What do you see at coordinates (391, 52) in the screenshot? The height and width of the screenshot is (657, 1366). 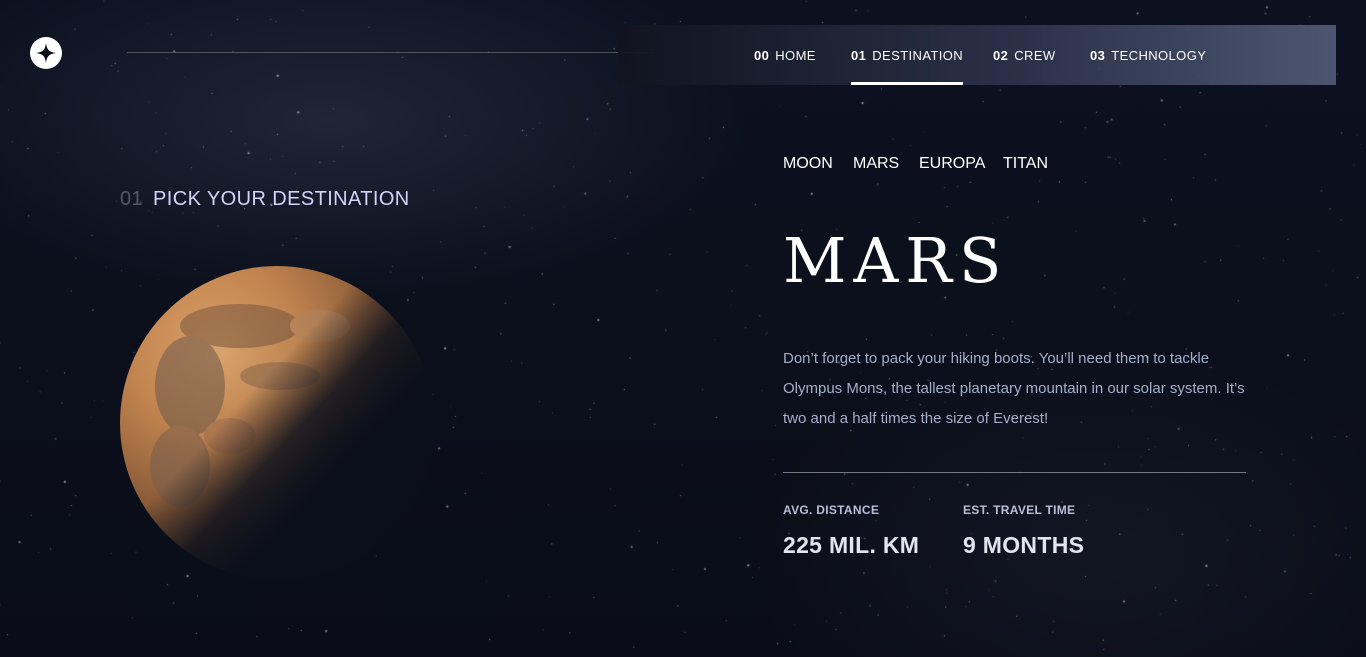 I see `header-divider` at bounding box center [391, 52].